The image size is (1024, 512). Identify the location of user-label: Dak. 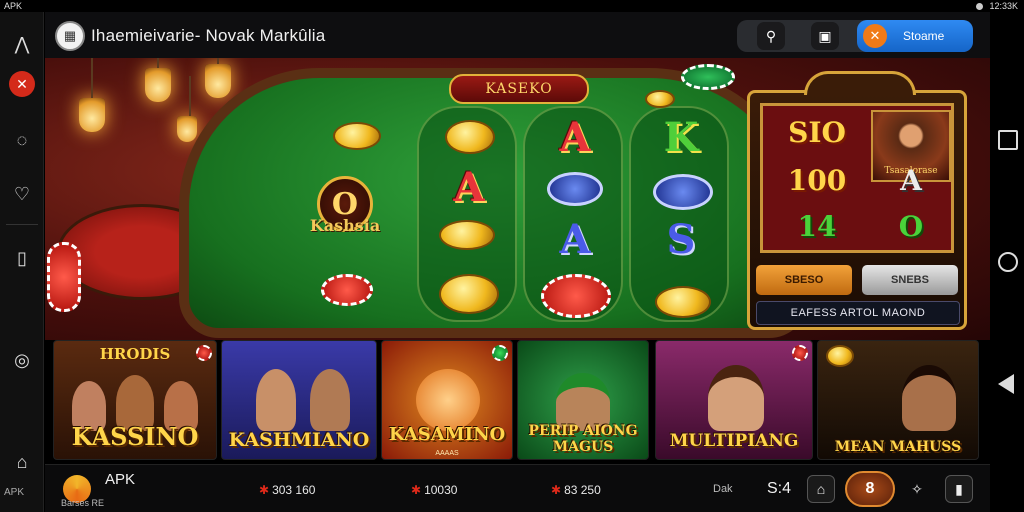
(723, 489).